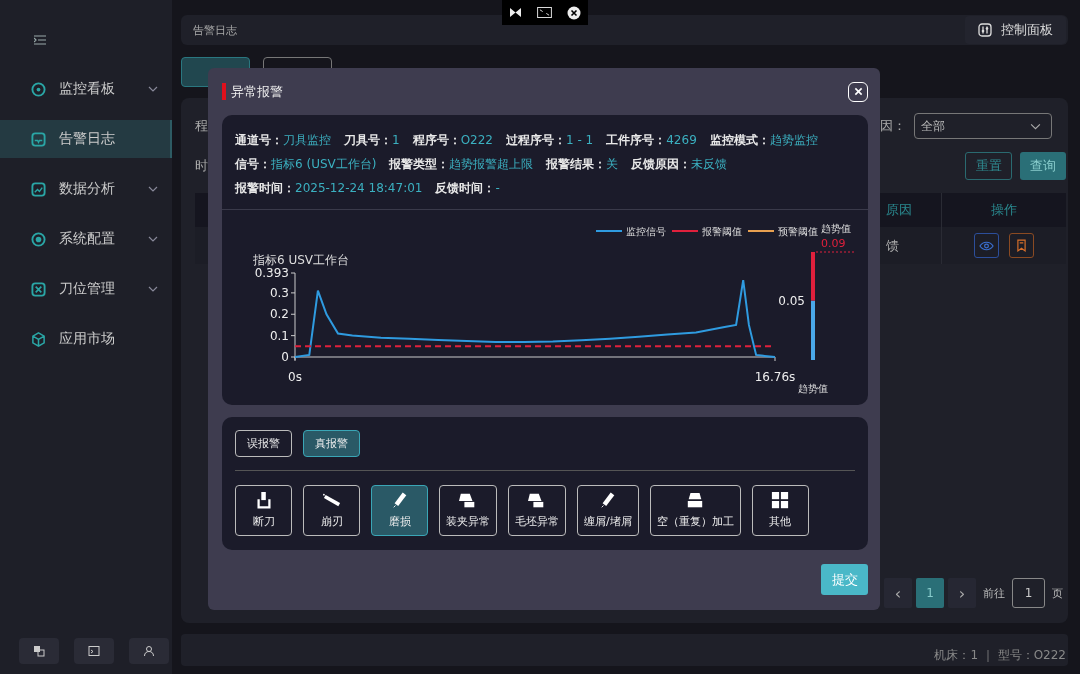 Image resolution: width=1080 pixels, height=674 pixels. Describe the element at coordinates (681, 139) in the screenshot. I see `field-value: 4269` at that location.